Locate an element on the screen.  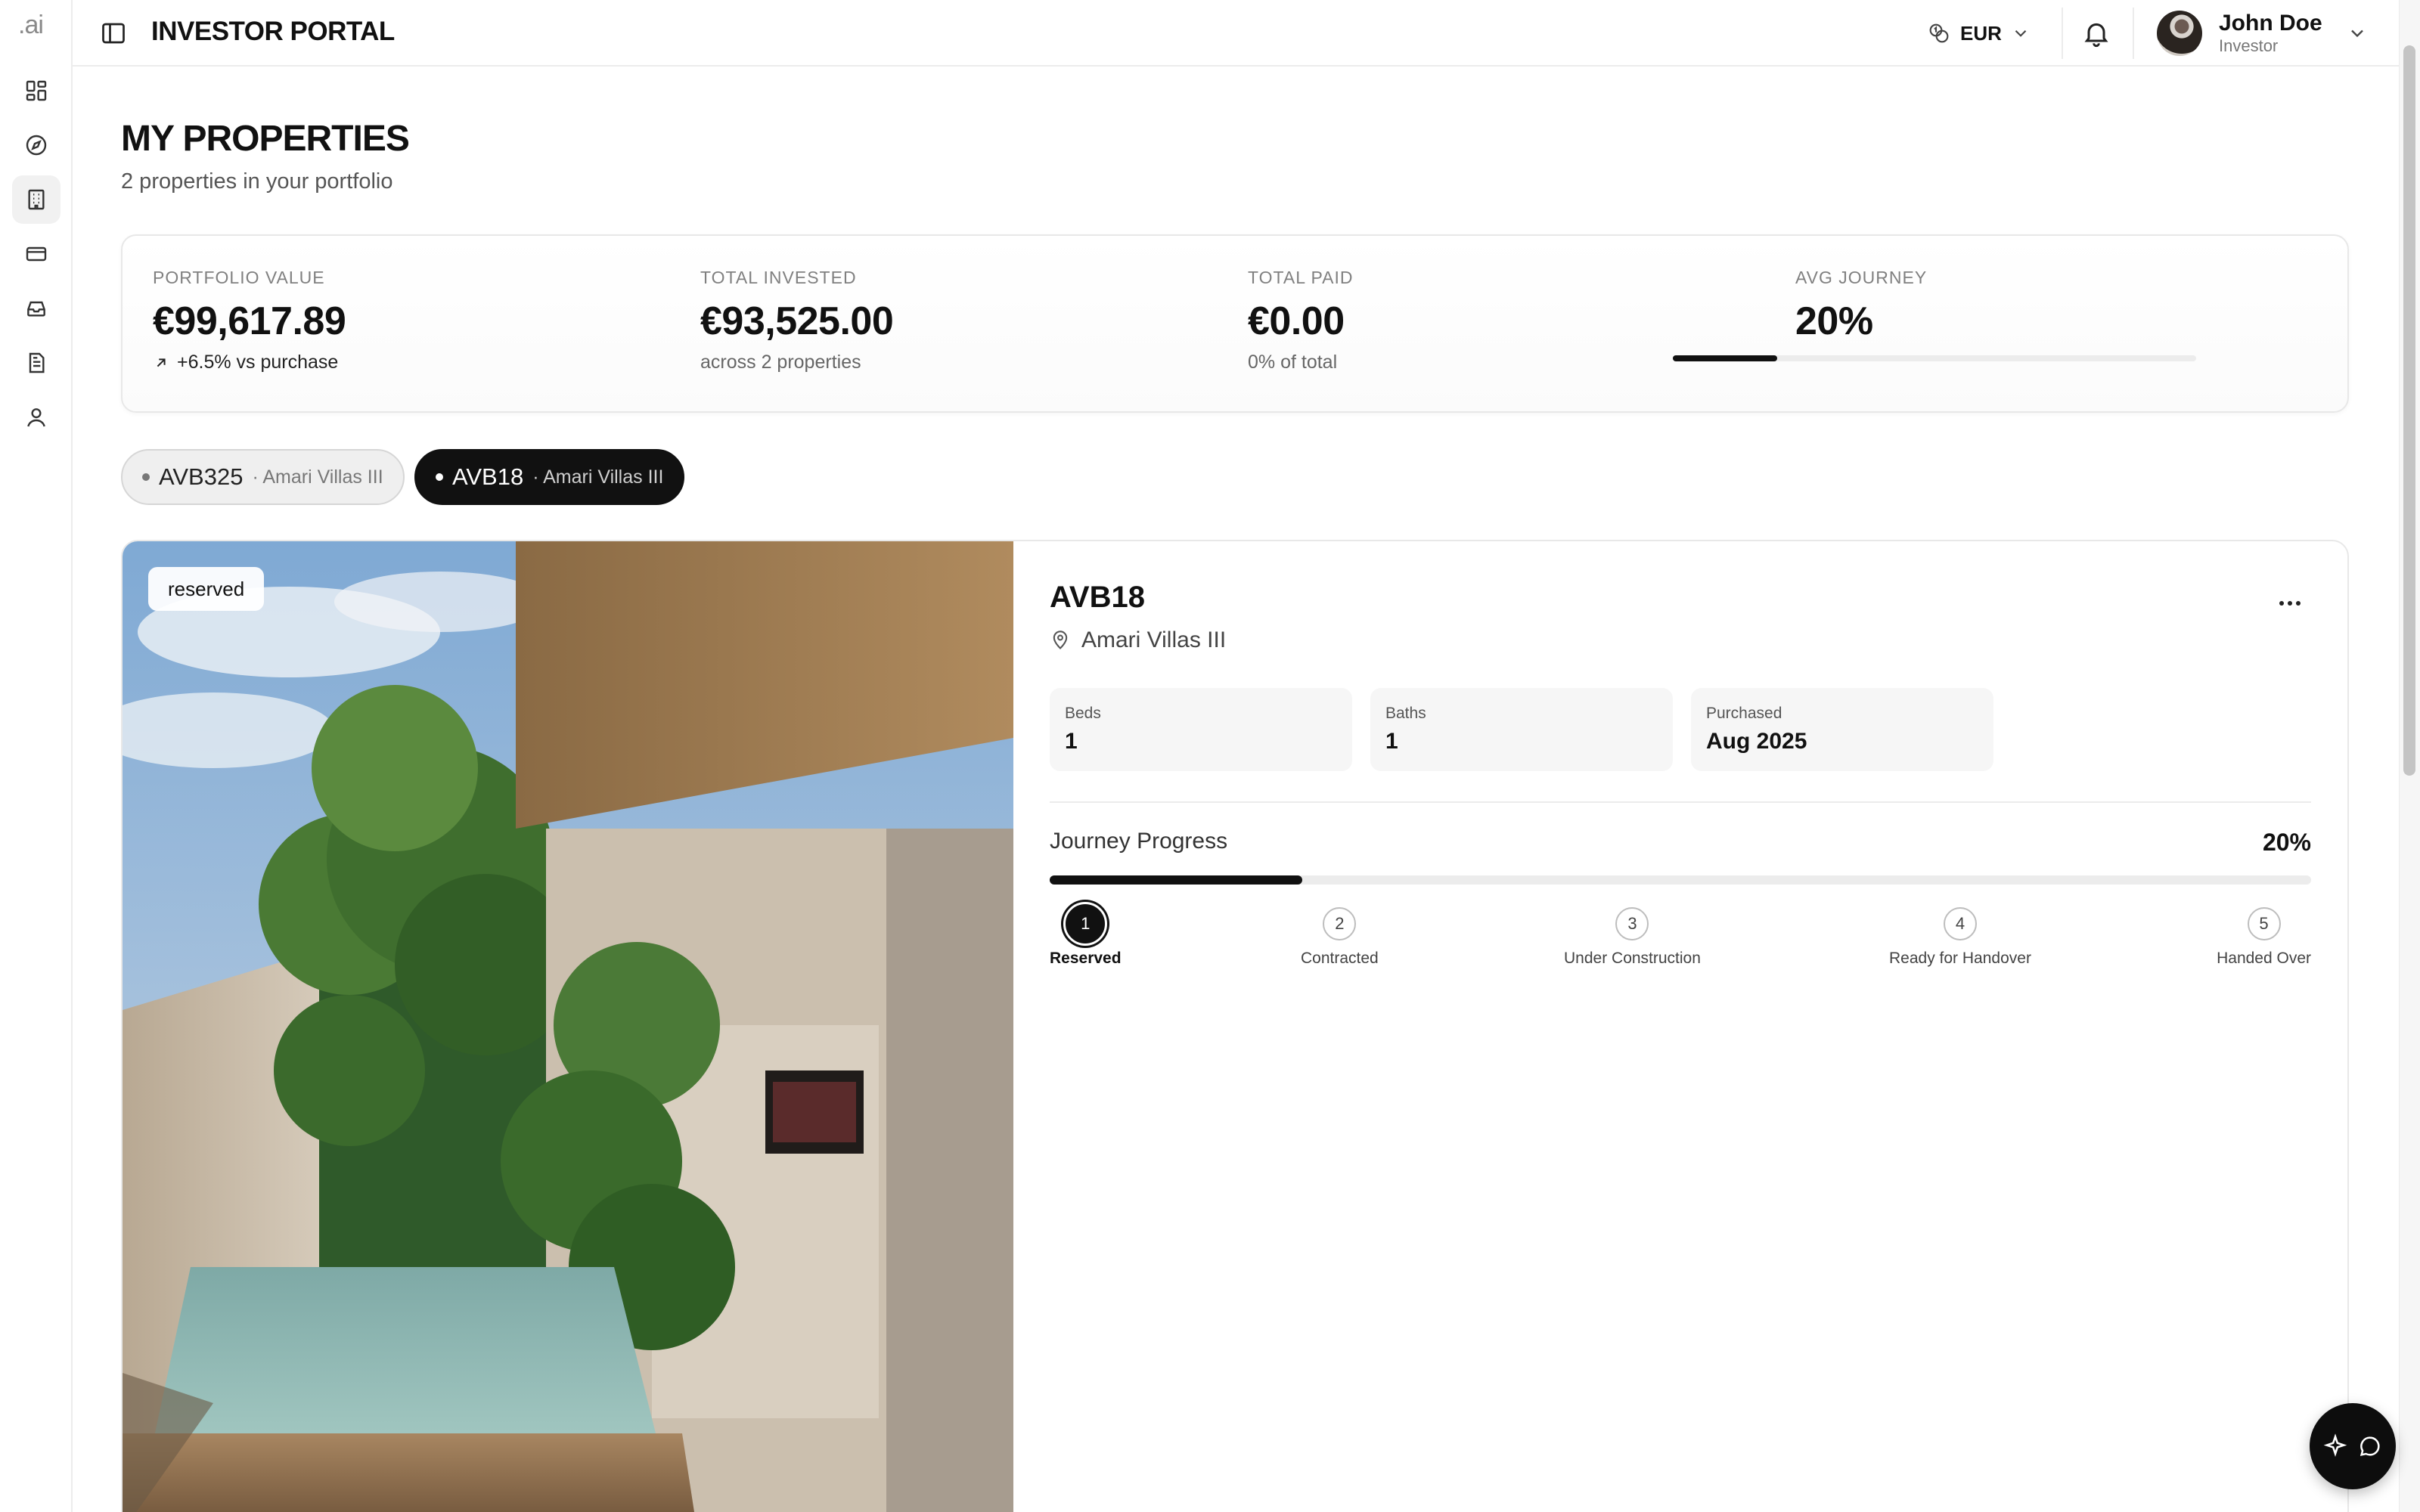
user-icon is located at coordinates (36, 417).